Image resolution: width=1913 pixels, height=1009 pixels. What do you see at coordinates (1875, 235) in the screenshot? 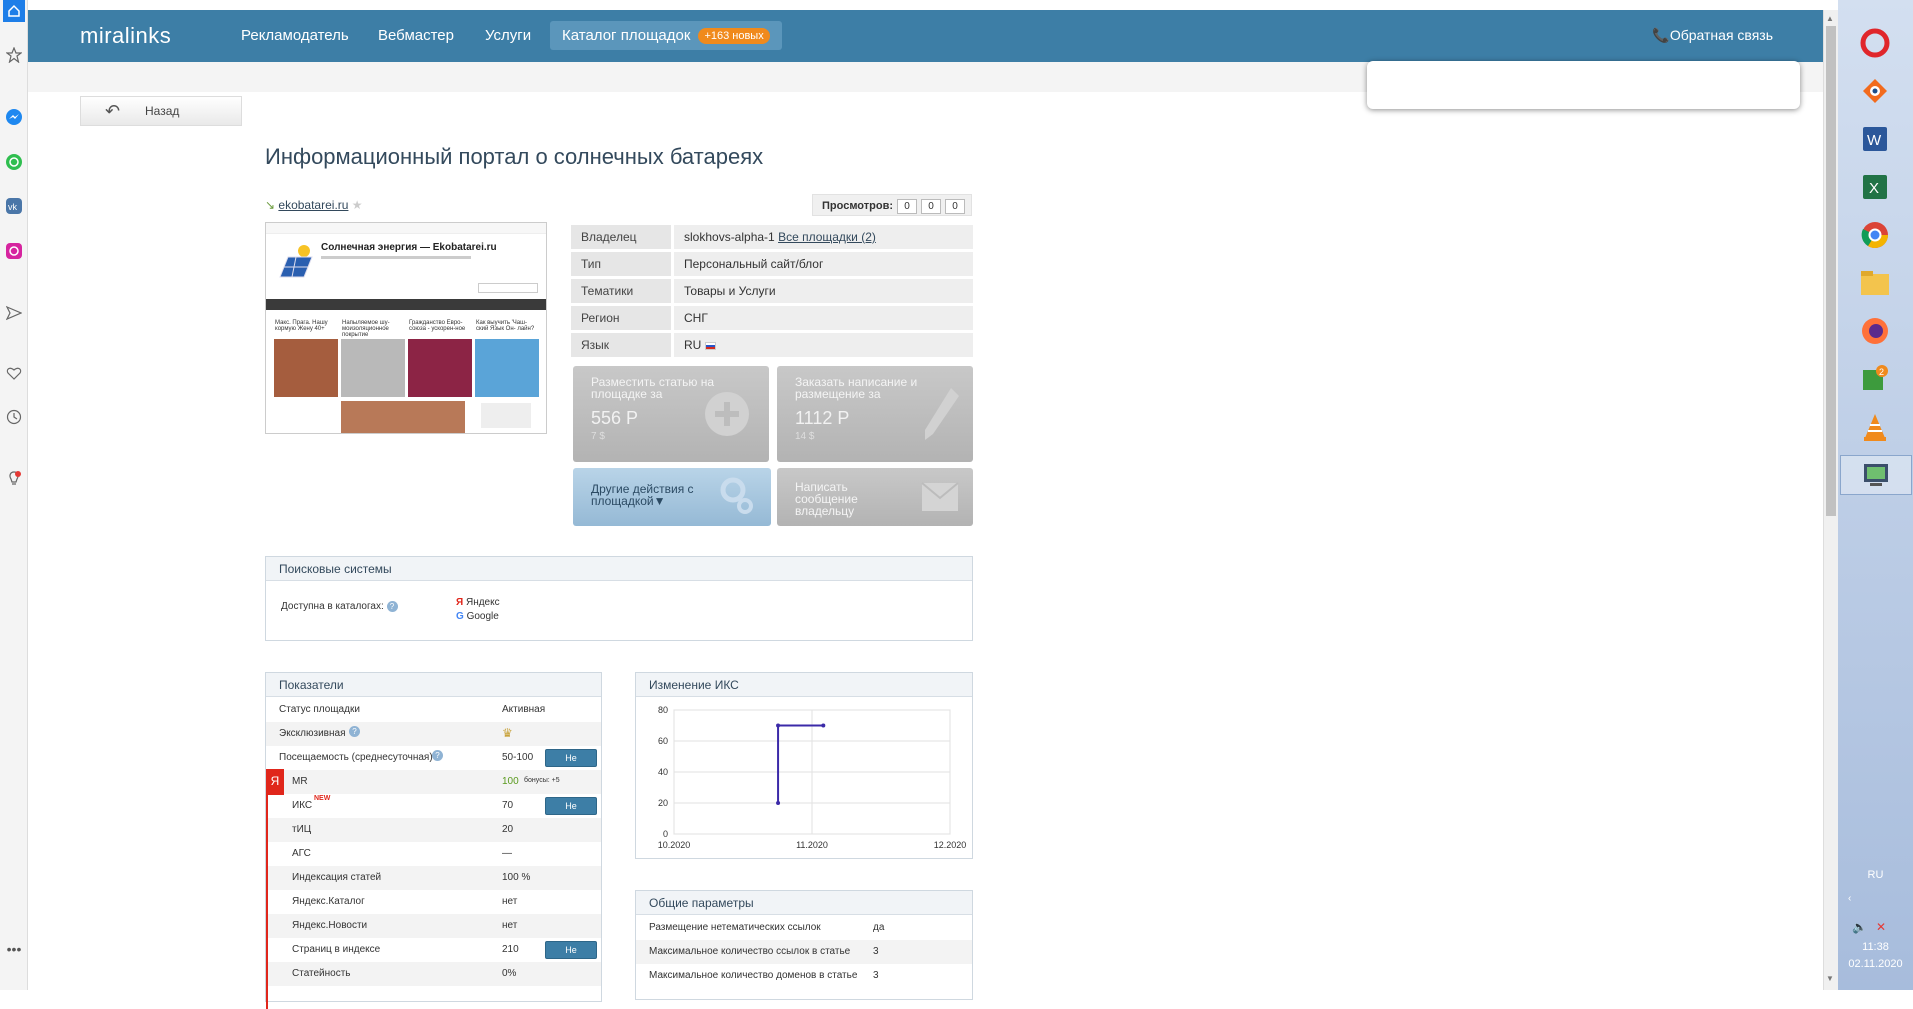
I see `chrome-icon` at bounding box center [1875, 235].